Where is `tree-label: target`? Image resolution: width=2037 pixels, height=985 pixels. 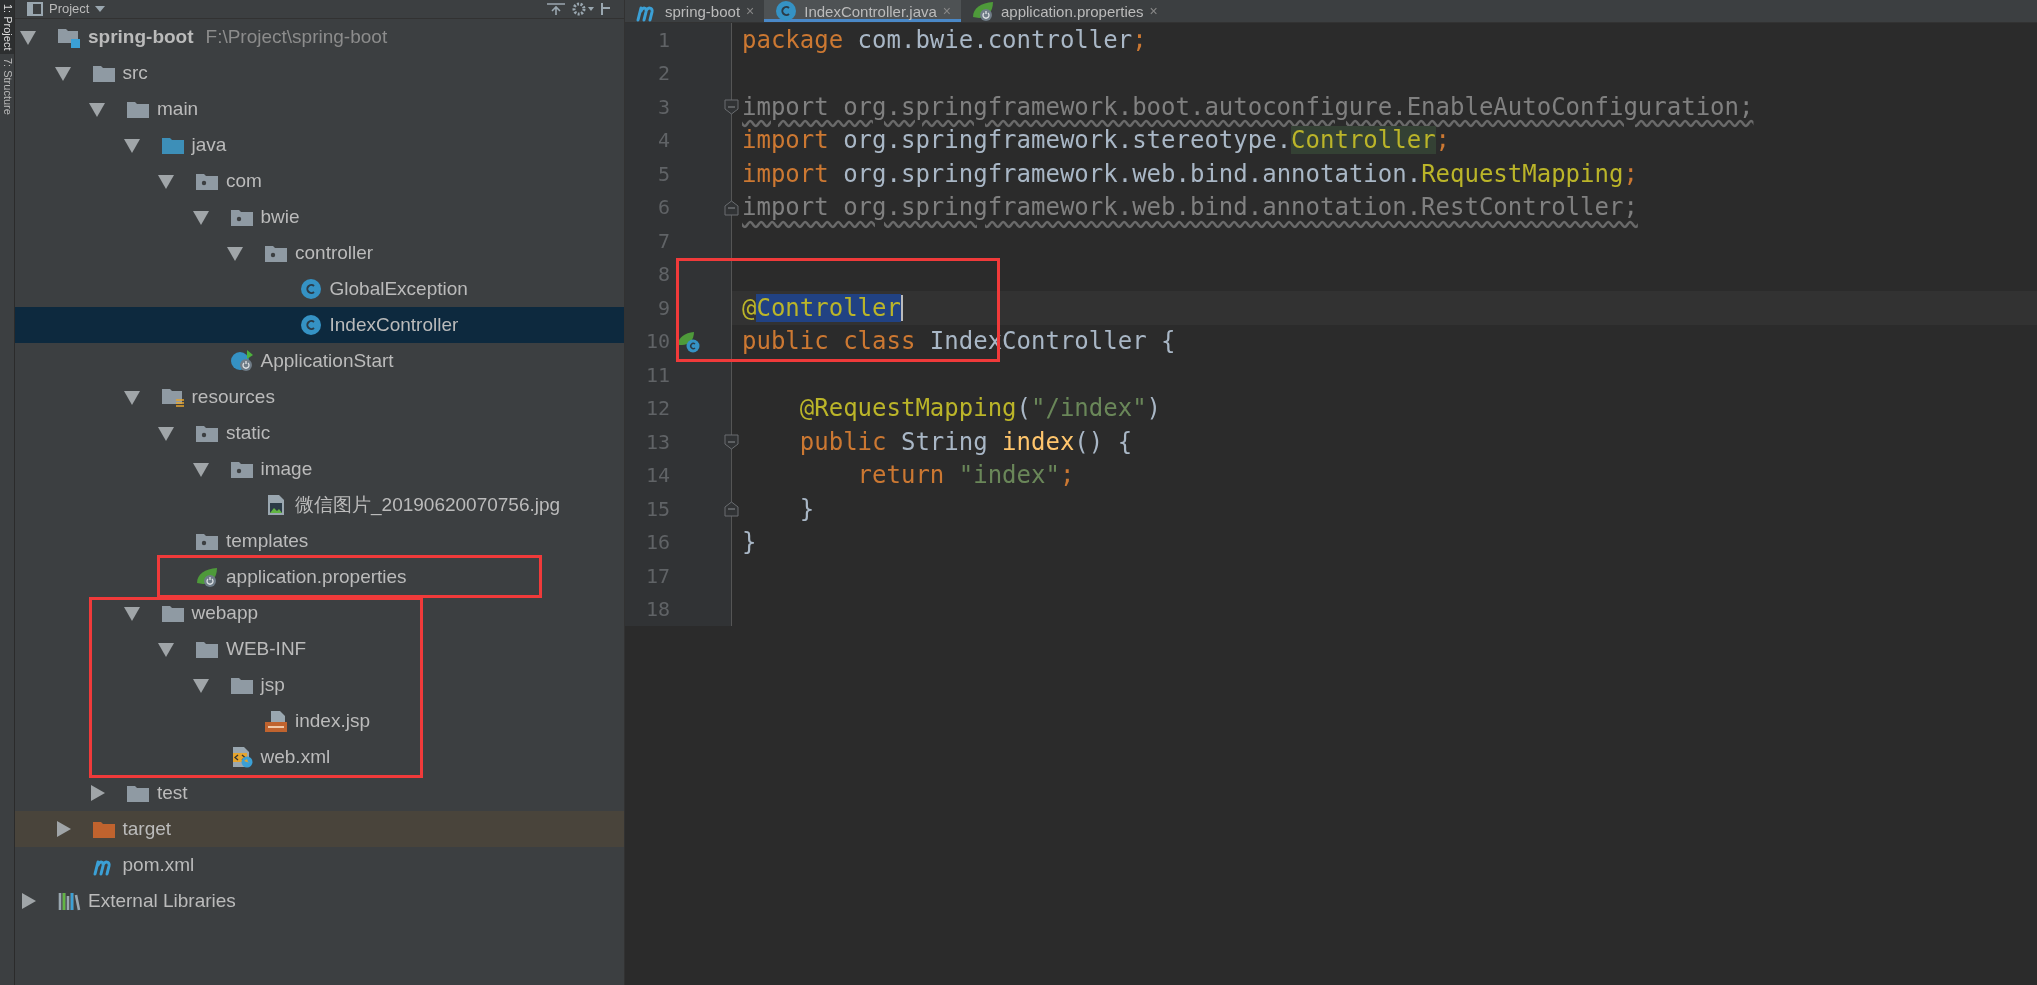 tree-label: target is located at coordinates (147, 829).